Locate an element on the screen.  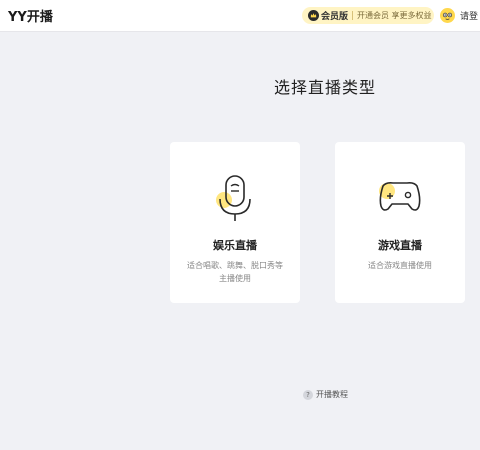
microphone-icon is located at coordinates (233, 198).